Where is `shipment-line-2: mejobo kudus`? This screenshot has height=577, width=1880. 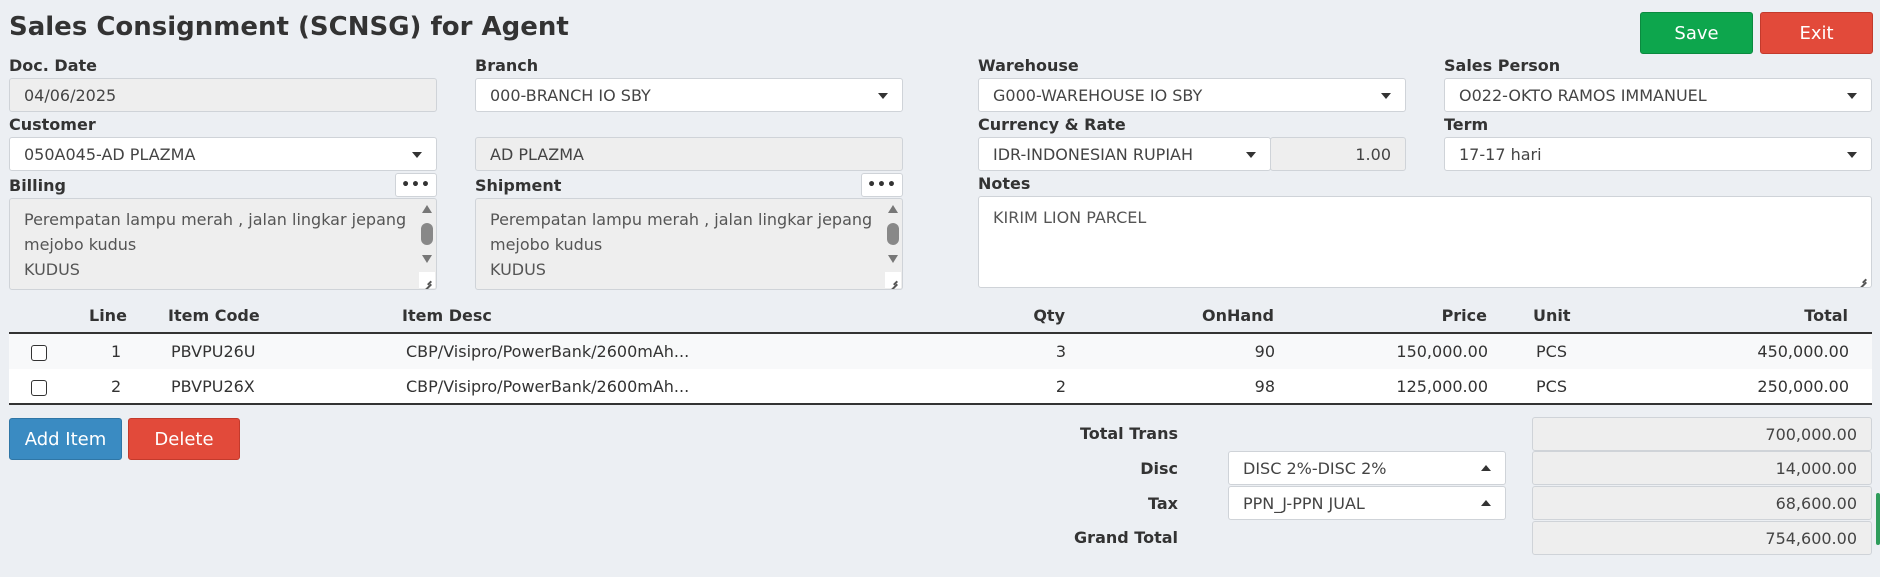 shipment-line-2: mejobo kudus is located at coordinates (546, 244).